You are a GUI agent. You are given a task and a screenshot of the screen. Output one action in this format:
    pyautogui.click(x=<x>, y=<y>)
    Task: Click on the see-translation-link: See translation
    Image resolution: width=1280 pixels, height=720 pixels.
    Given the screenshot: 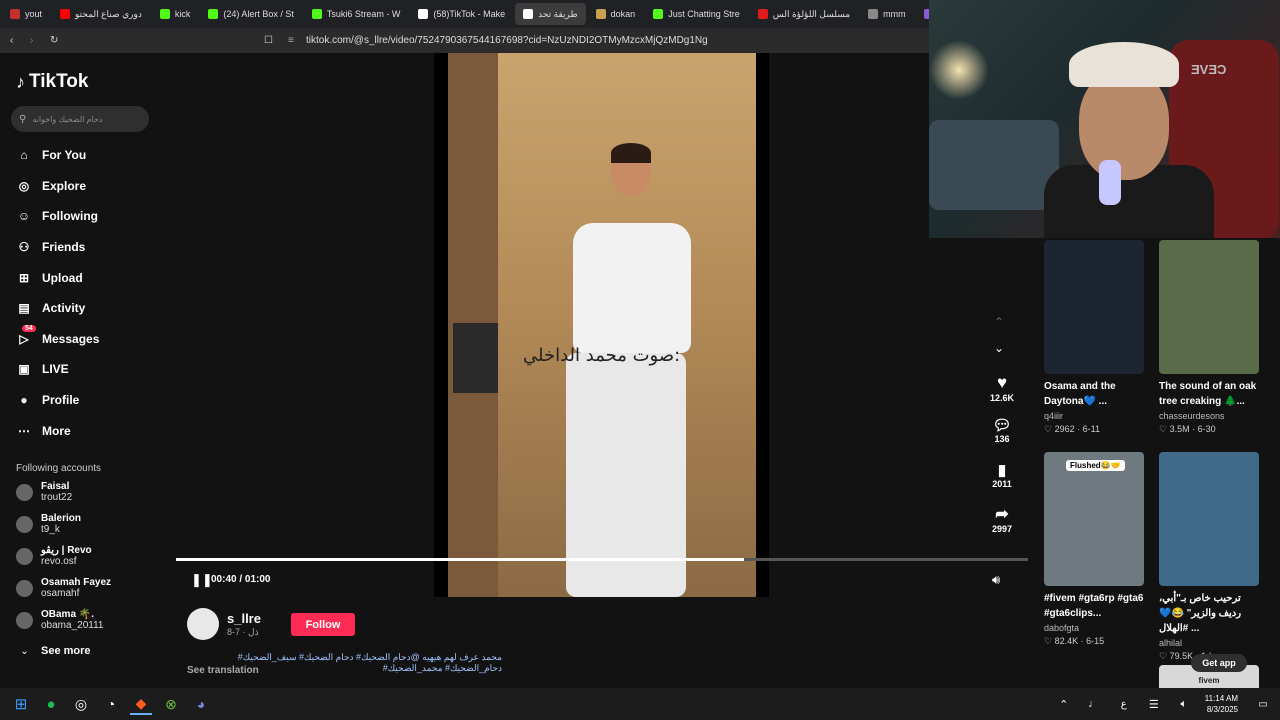 What is the action you would take?
    pyautogui.click(x=223, y=670)
    